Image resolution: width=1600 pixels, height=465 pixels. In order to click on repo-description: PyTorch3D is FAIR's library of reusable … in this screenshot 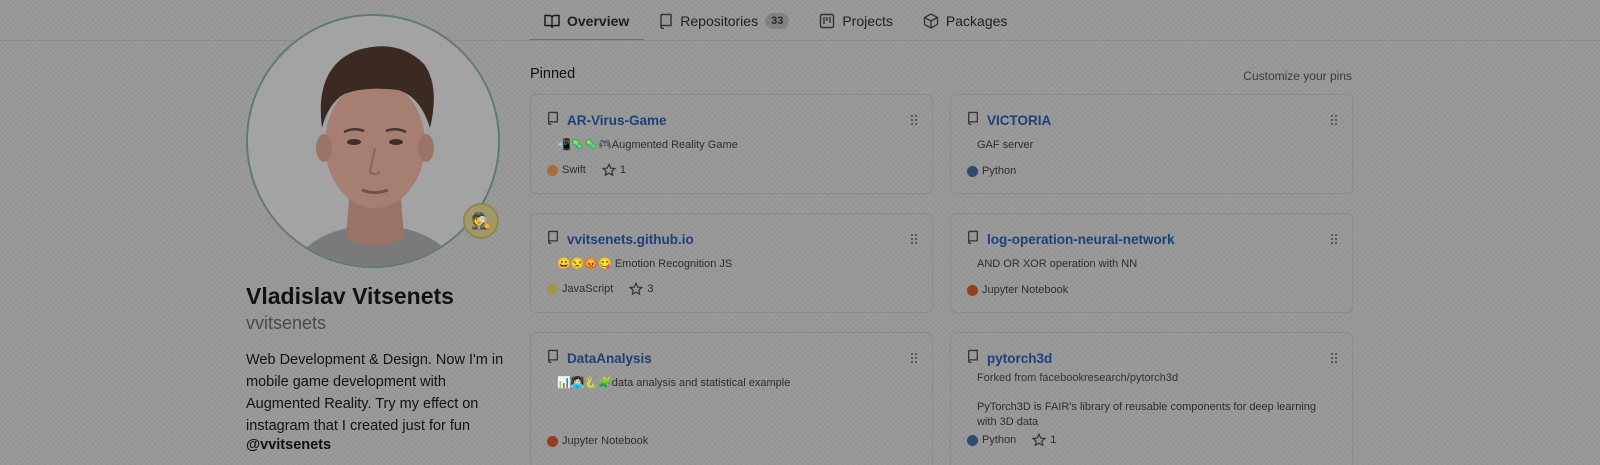, I will do `click(1146, 414)`.